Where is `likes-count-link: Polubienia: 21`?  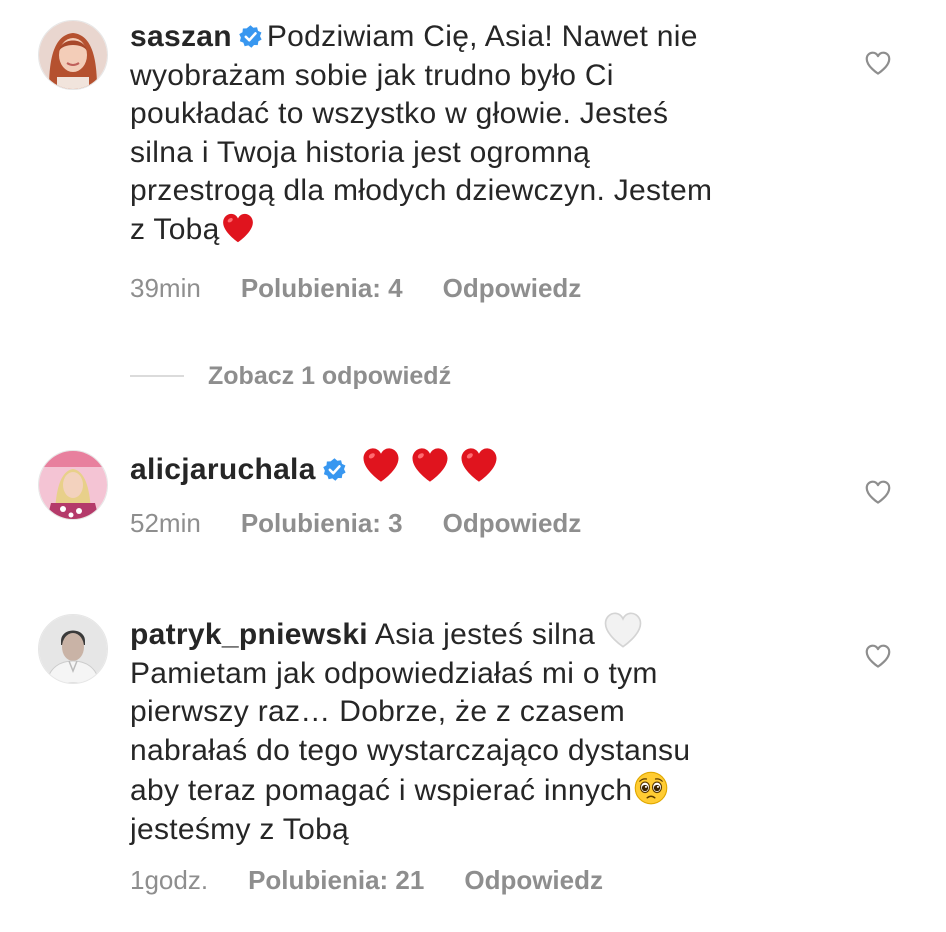 likes-count-link: Polubienia: 21 is located at coordinates (336, 880).